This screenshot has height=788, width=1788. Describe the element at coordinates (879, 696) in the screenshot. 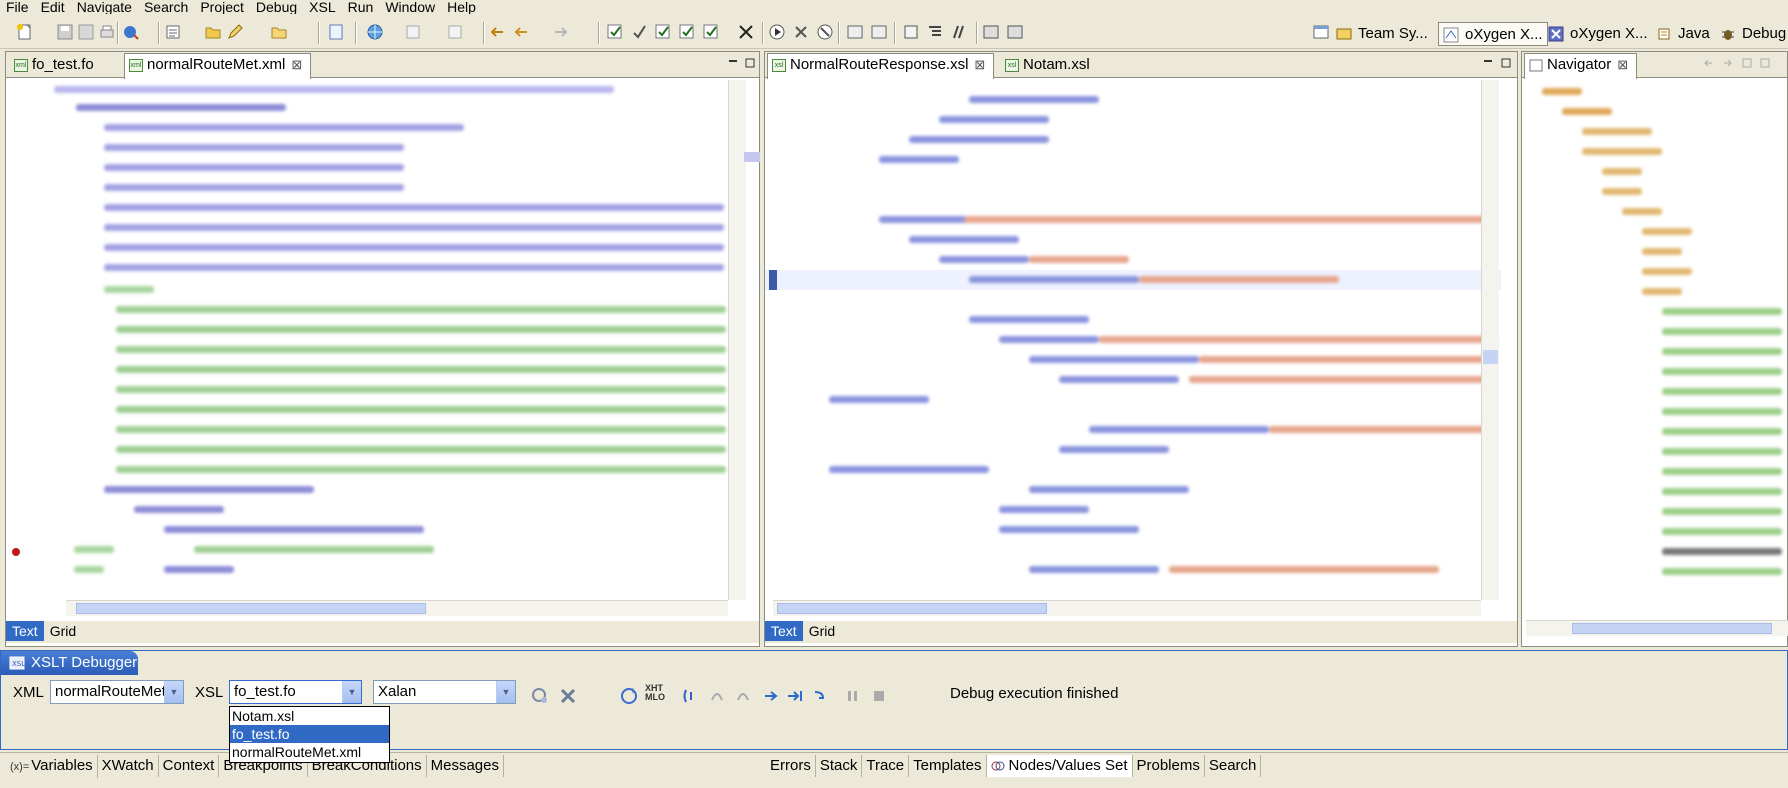

I see `stop-icon` at that location.